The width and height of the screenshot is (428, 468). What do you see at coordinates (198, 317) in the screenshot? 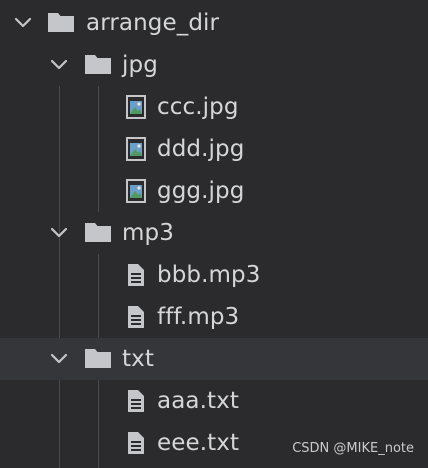
I see `file-label: fff.mp3` at bounding box center [198, 317].